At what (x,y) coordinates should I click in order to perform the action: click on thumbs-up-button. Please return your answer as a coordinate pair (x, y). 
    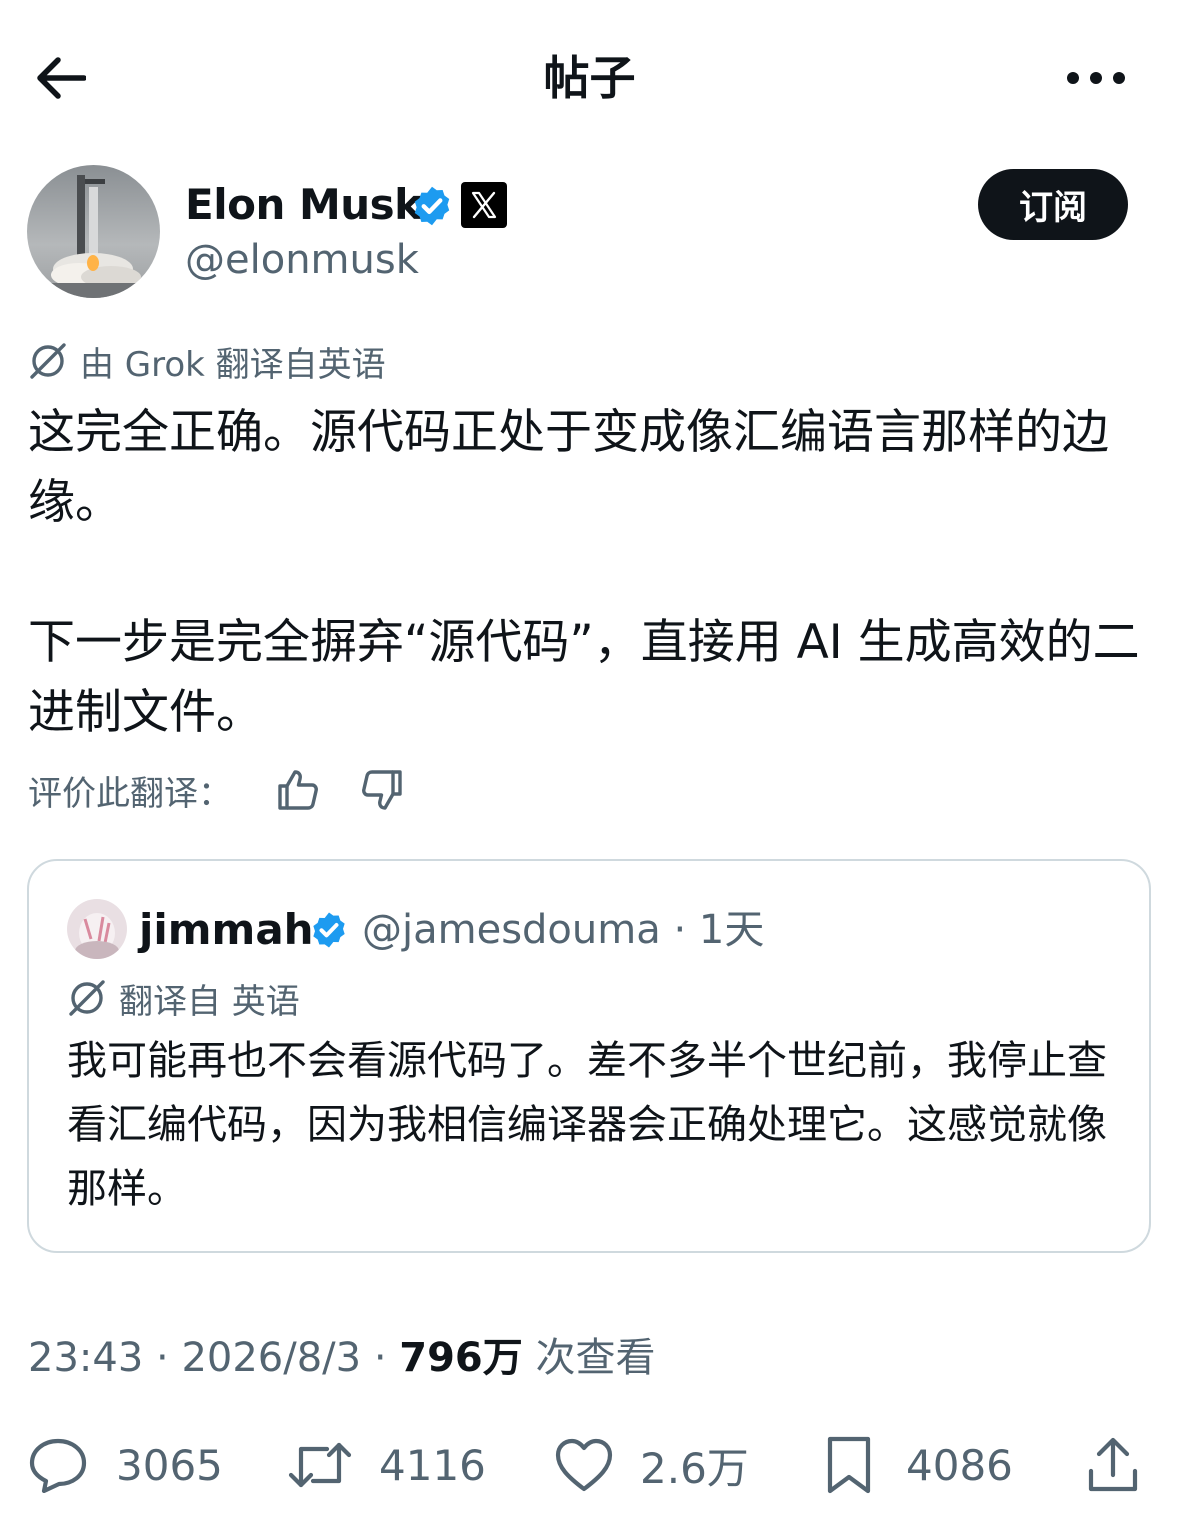
    Looking at the image, I should click on (298, 790).